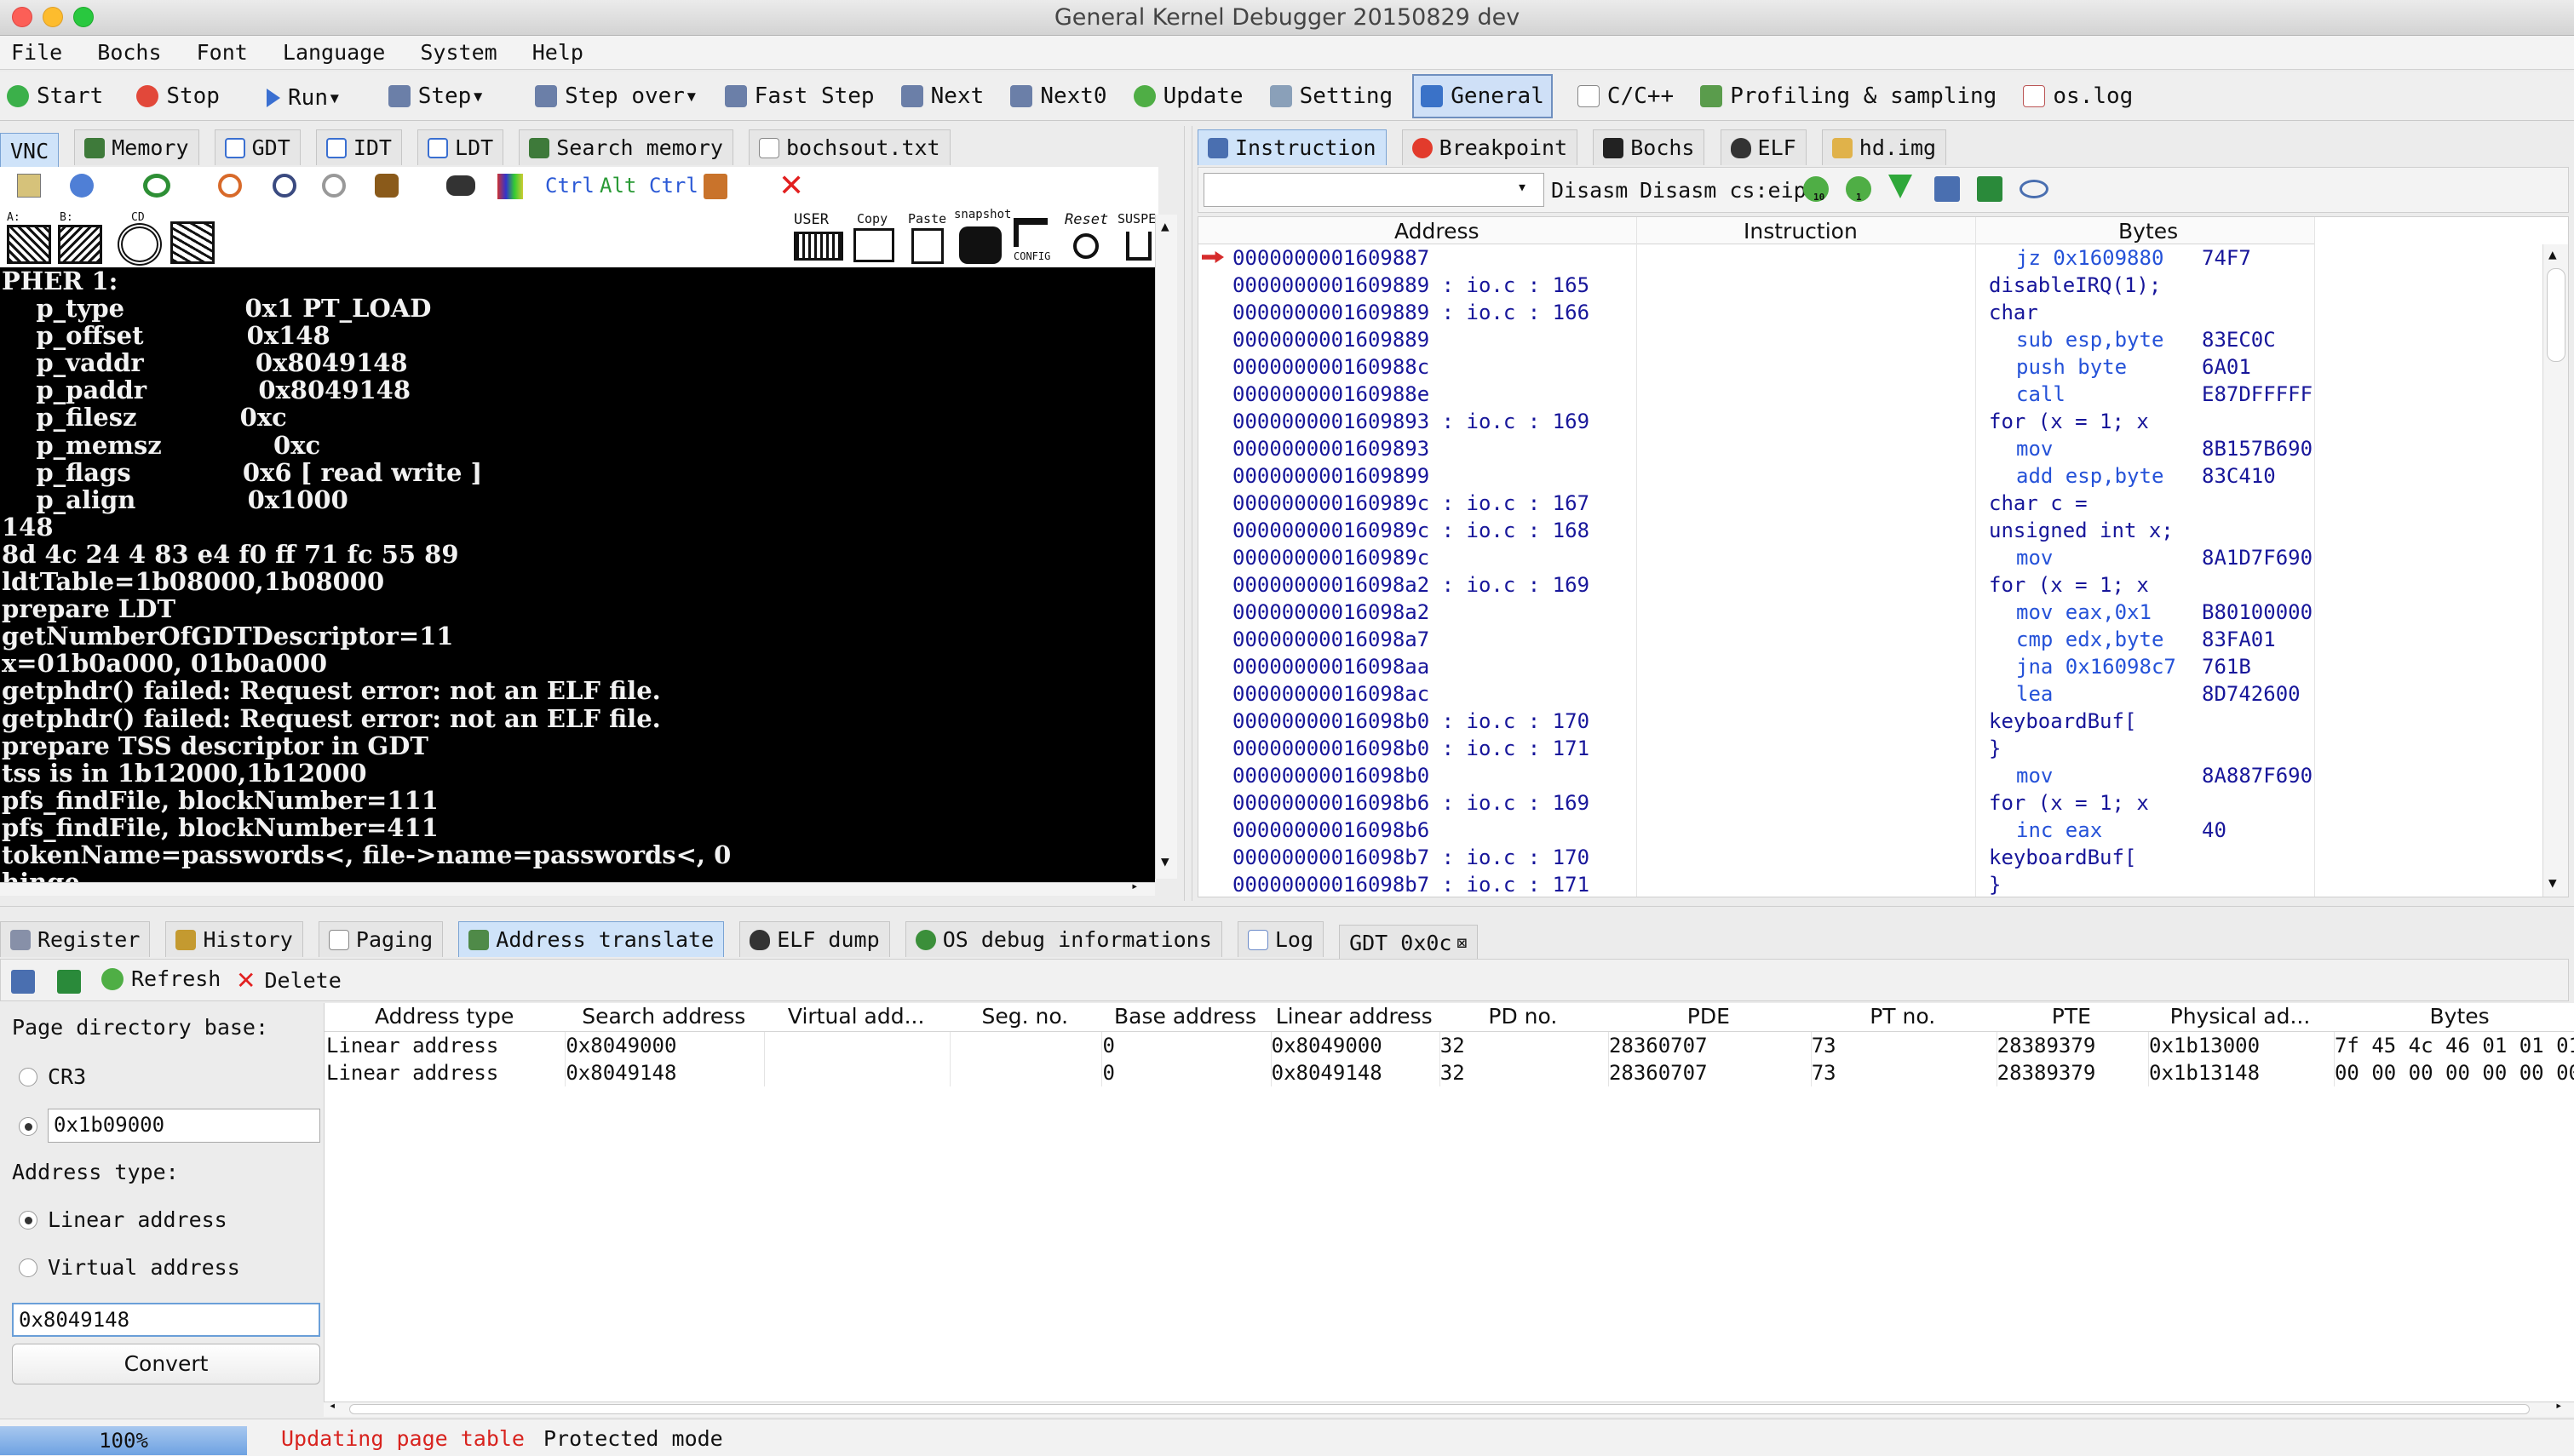 This screenshot has width=2574, height=1456. Describe the element at coordinates (2148, 232) in the screenshot. I see `bytes-column-header: Bytes` at that location.